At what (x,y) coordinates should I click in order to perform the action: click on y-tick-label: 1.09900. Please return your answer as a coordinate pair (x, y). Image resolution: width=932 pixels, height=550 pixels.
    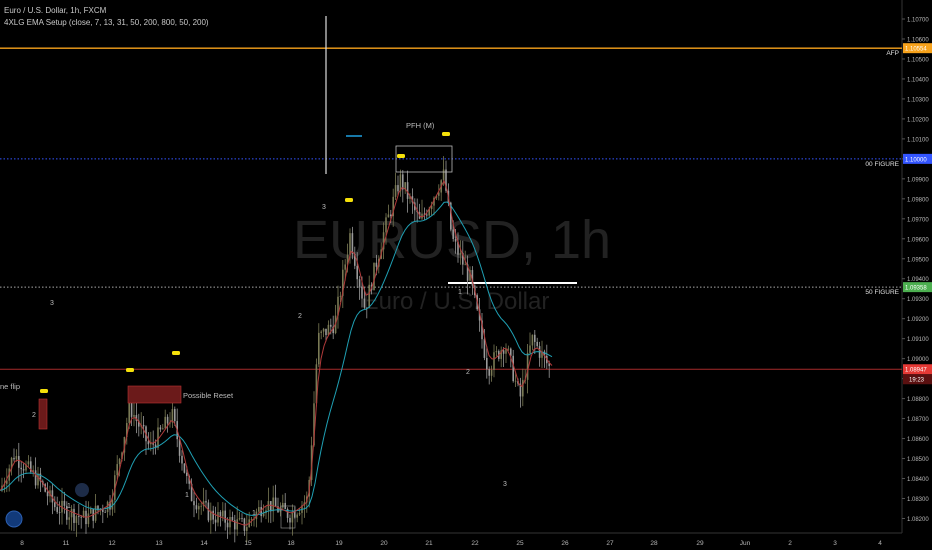
    Looking at the image, I should click on (918, 180).